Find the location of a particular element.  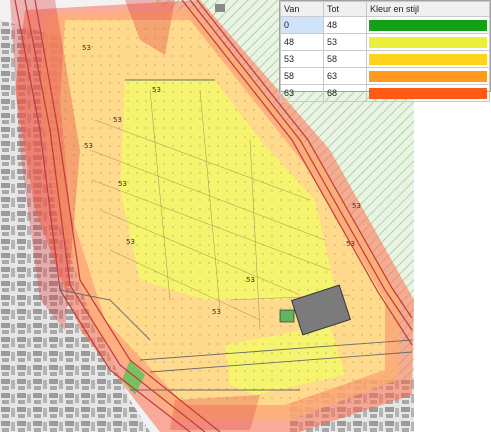

legend-header-row: Van Tot Kleur en stijl is located at coordinates (385, 9).